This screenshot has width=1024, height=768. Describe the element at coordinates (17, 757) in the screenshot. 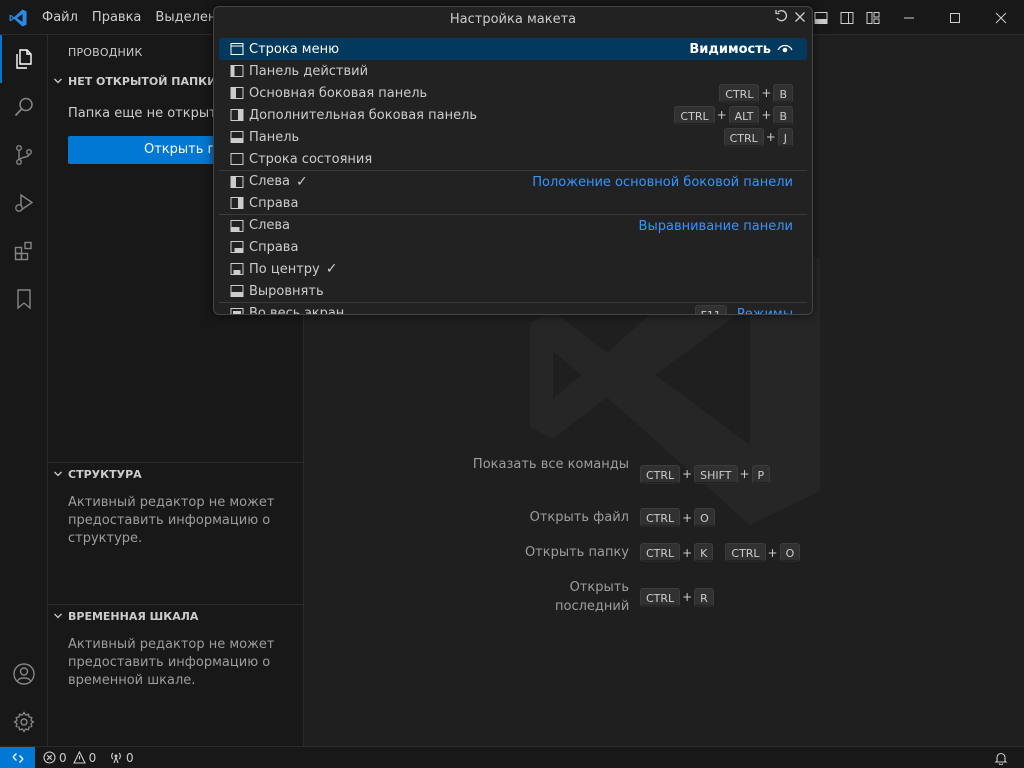

I see `remote-indicator-icon` at that location.